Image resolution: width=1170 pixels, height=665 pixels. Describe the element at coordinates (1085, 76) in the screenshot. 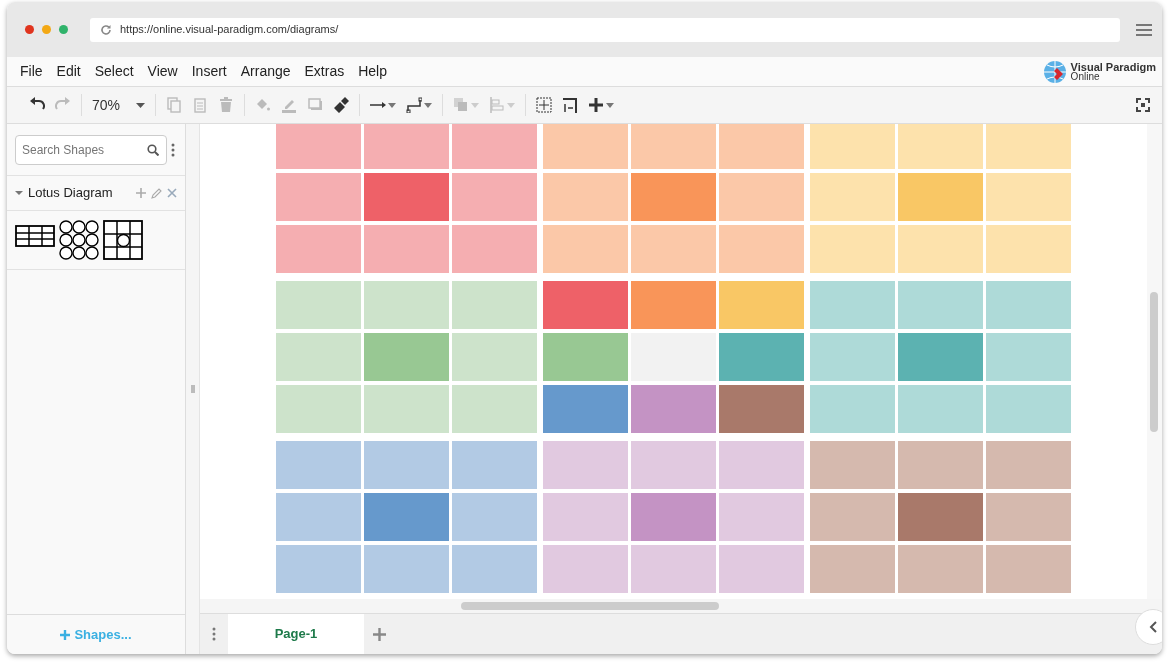

I see `logo-subtext: Online` at that location.